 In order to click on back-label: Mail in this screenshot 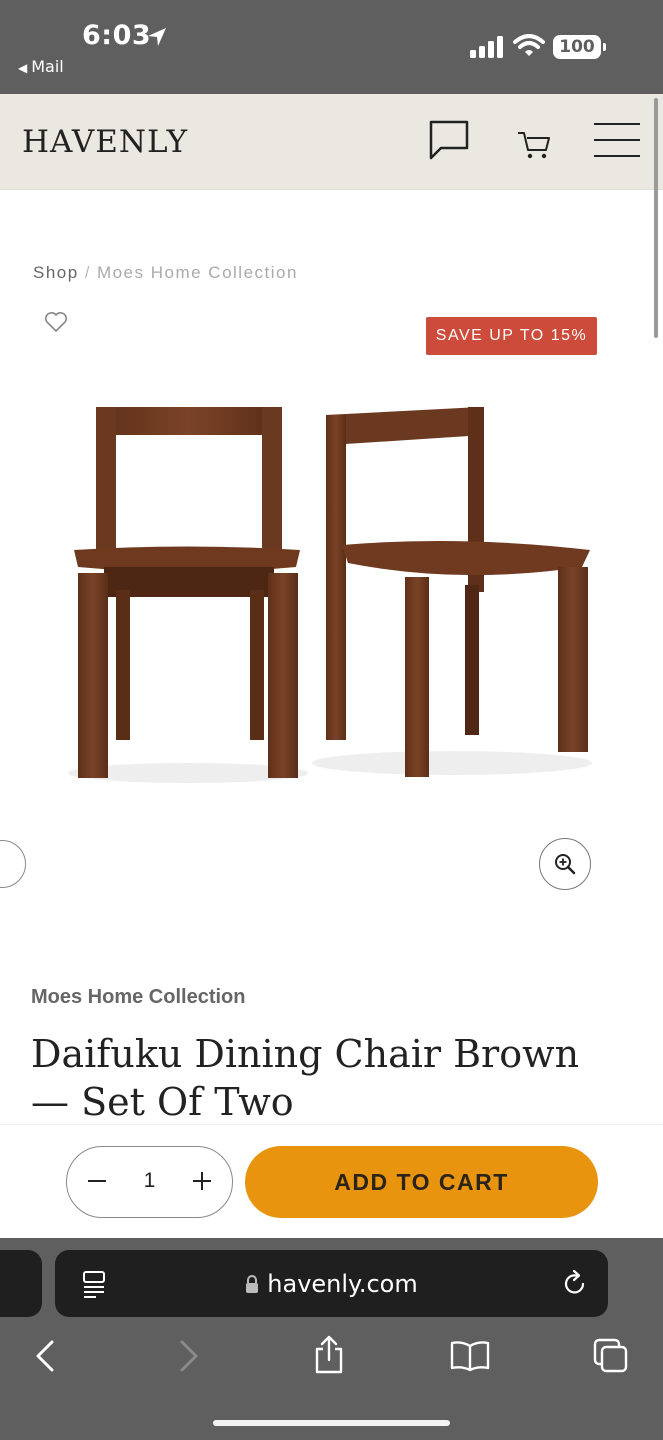, I will do `click(47, 66)`.